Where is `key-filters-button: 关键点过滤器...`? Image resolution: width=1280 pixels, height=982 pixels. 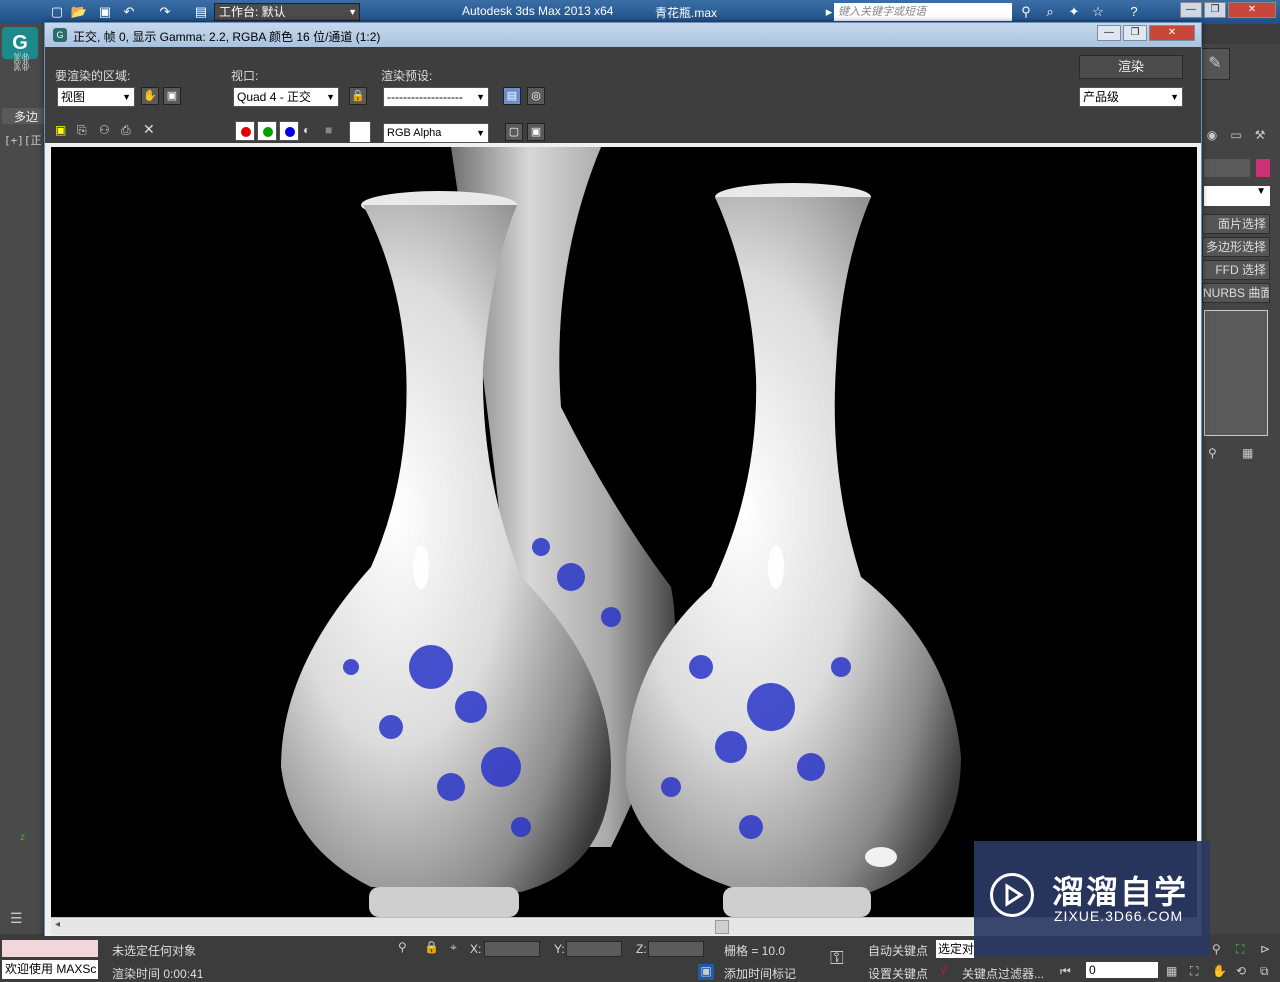 key-filters-button: 关键点过滤器... is located at coordinates (1003, 973).